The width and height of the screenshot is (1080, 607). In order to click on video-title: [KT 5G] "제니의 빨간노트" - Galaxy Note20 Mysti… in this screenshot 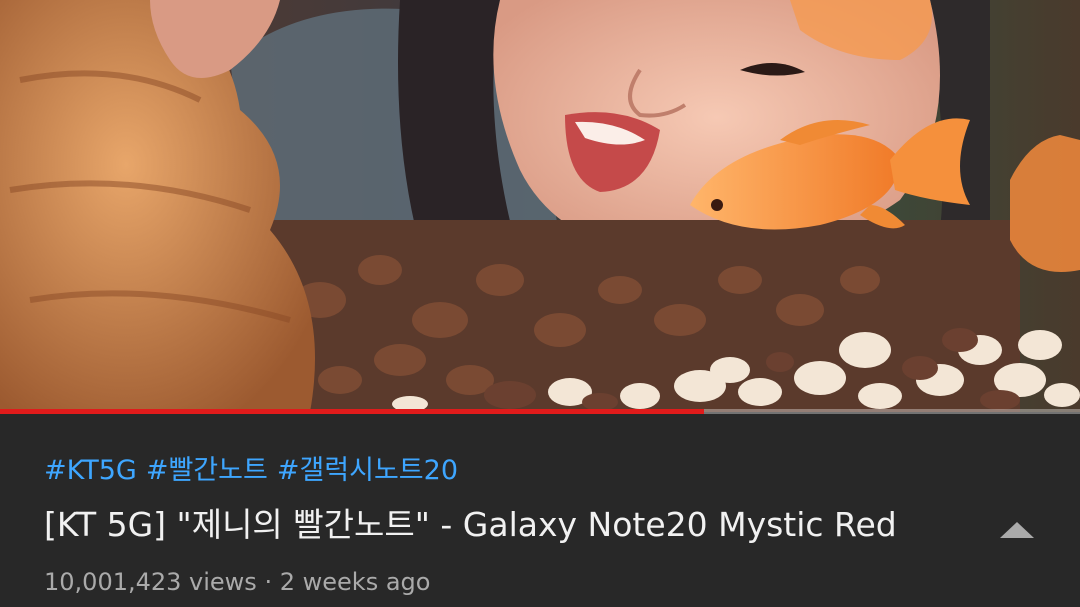, I will do `click(504, 525)`.